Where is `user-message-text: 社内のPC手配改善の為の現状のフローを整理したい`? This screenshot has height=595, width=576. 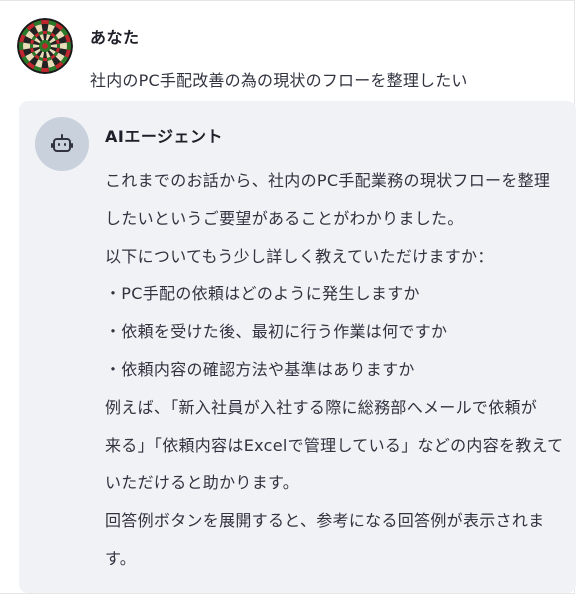
user-message-text: 社内のPC手配改善の為の現状のフローを整理したい is located at coordinates (279, 80).